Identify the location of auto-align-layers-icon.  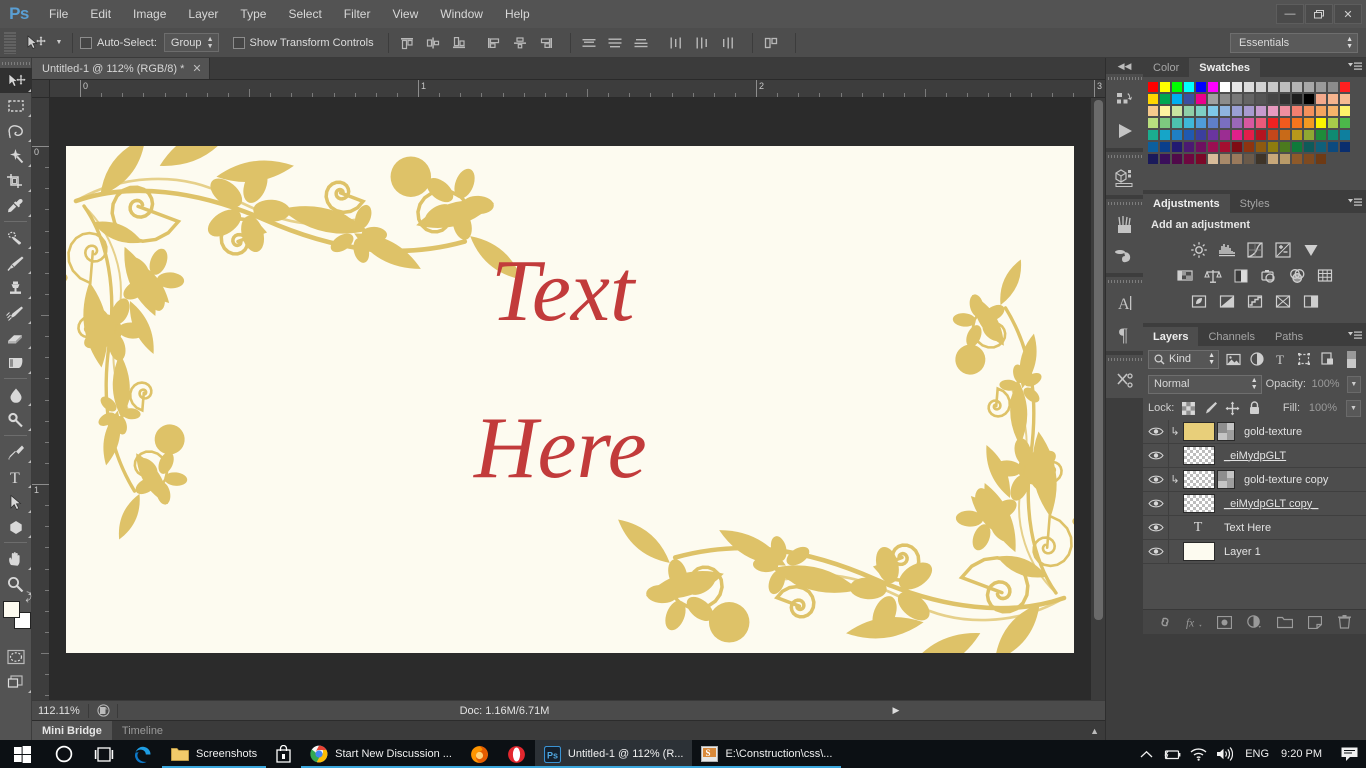
(771, 43).